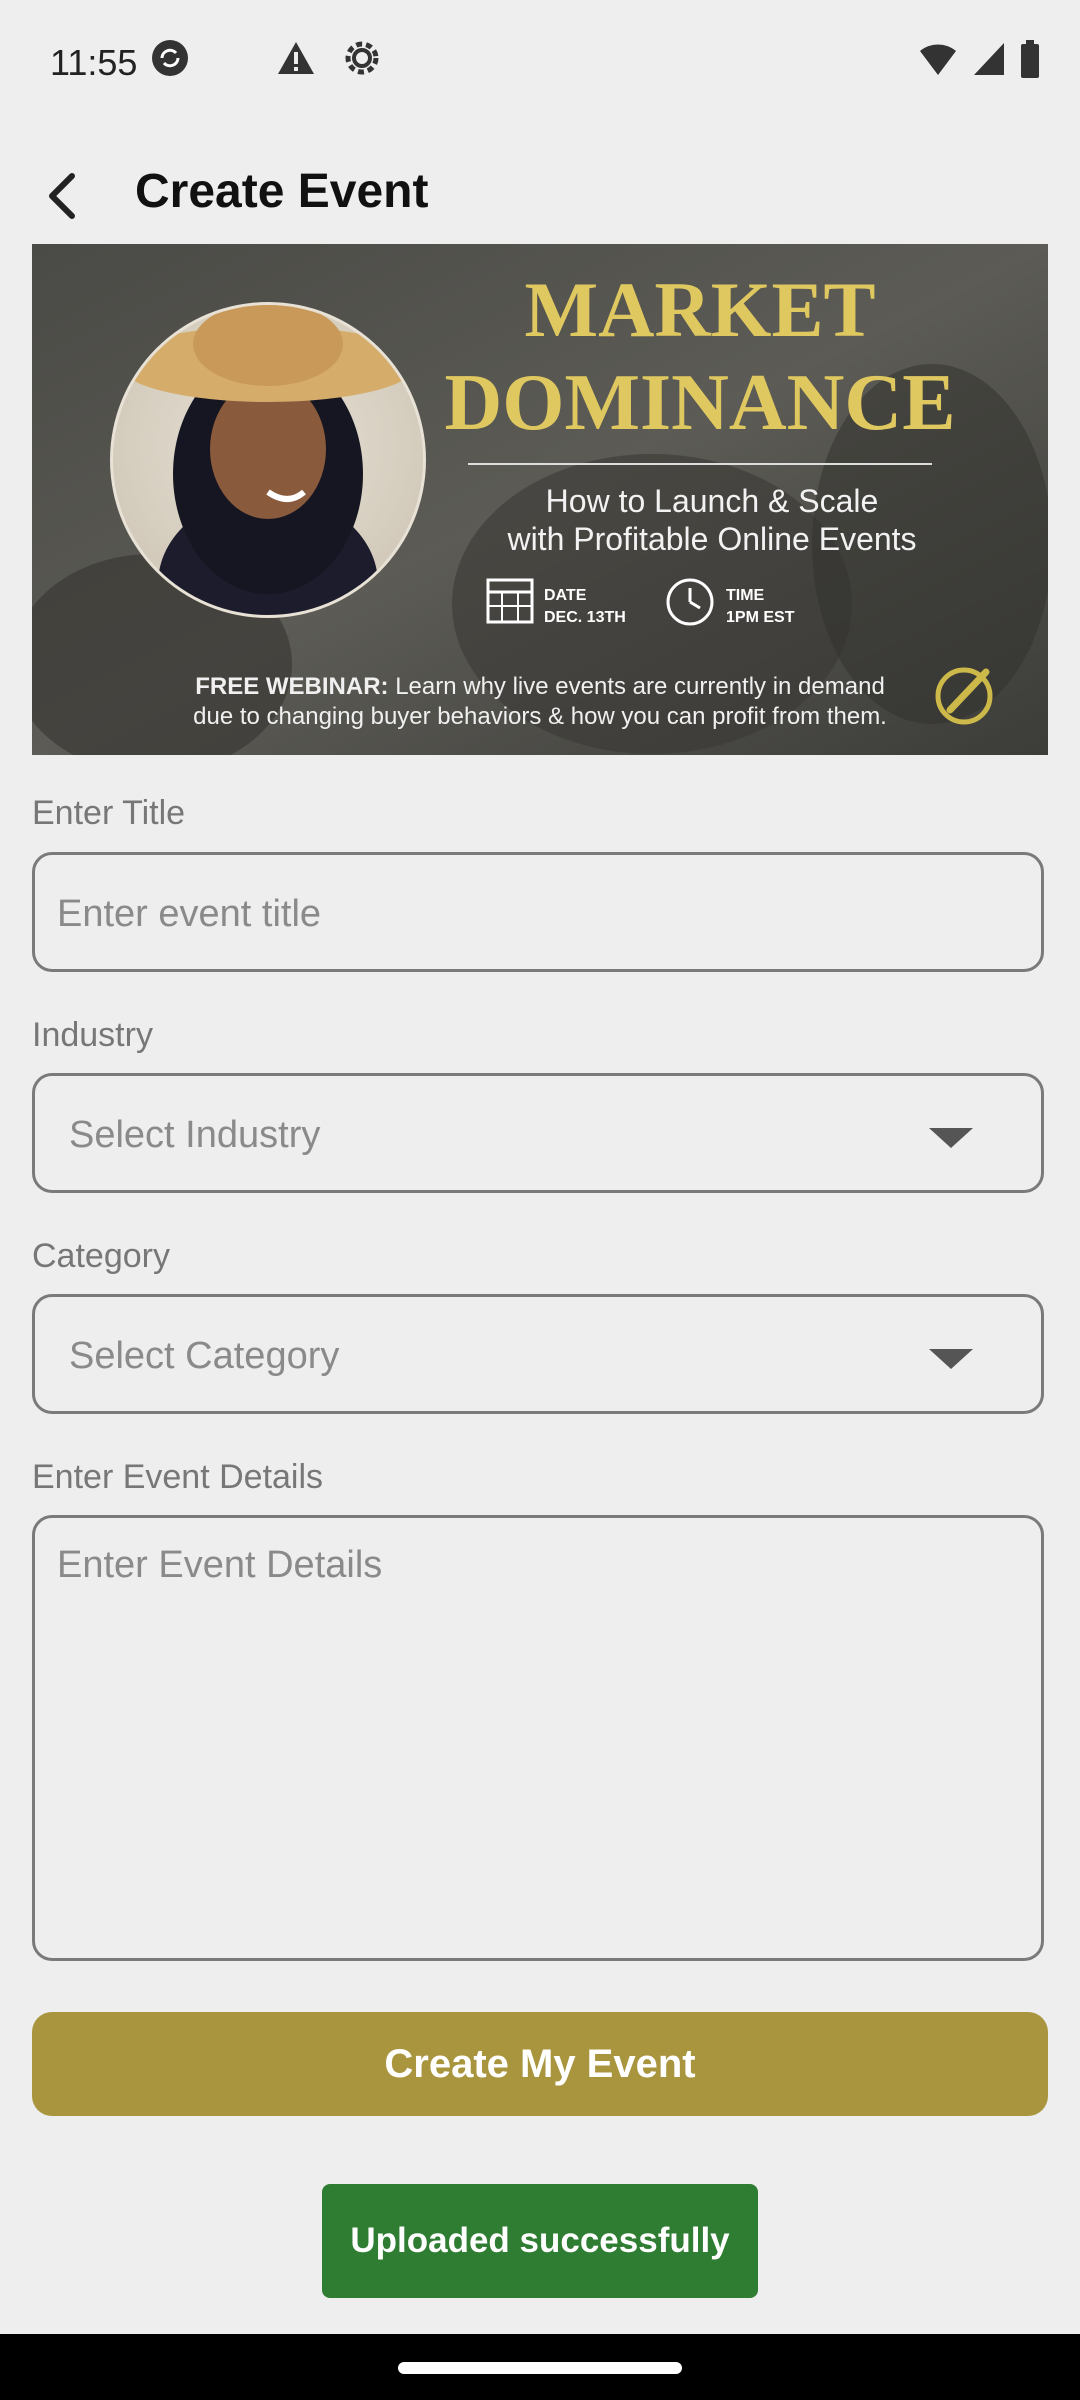  What do you see at coordinates (282, 191) in the screenshot?
I see `page-title: Create Event` at bounding box center [282, 191].